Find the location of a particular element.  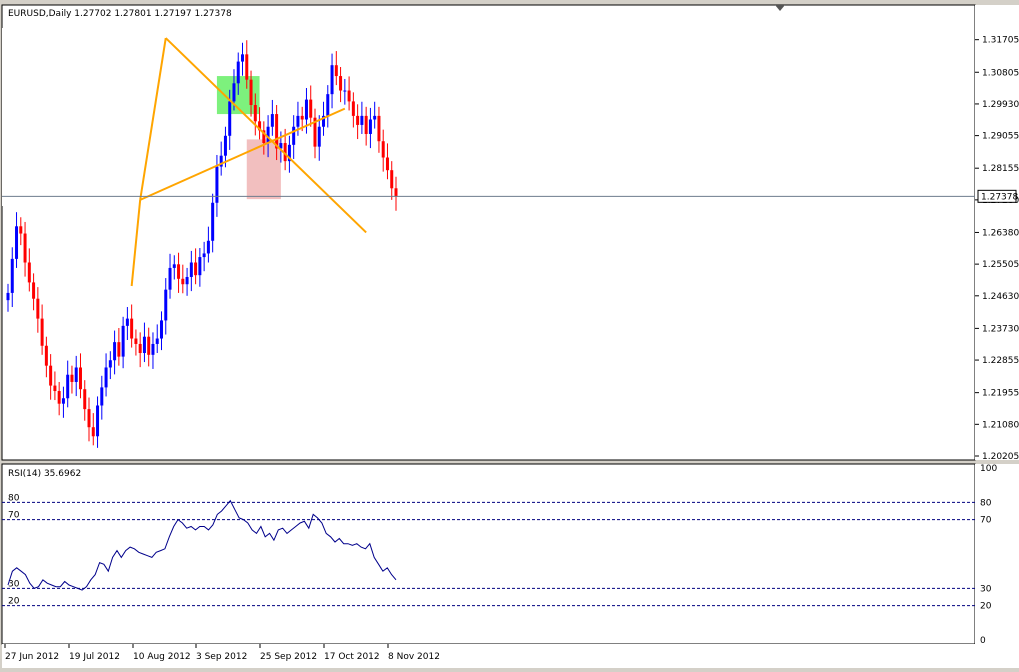

rsi-tick-label: 30 is located at coordinates (986, 589).